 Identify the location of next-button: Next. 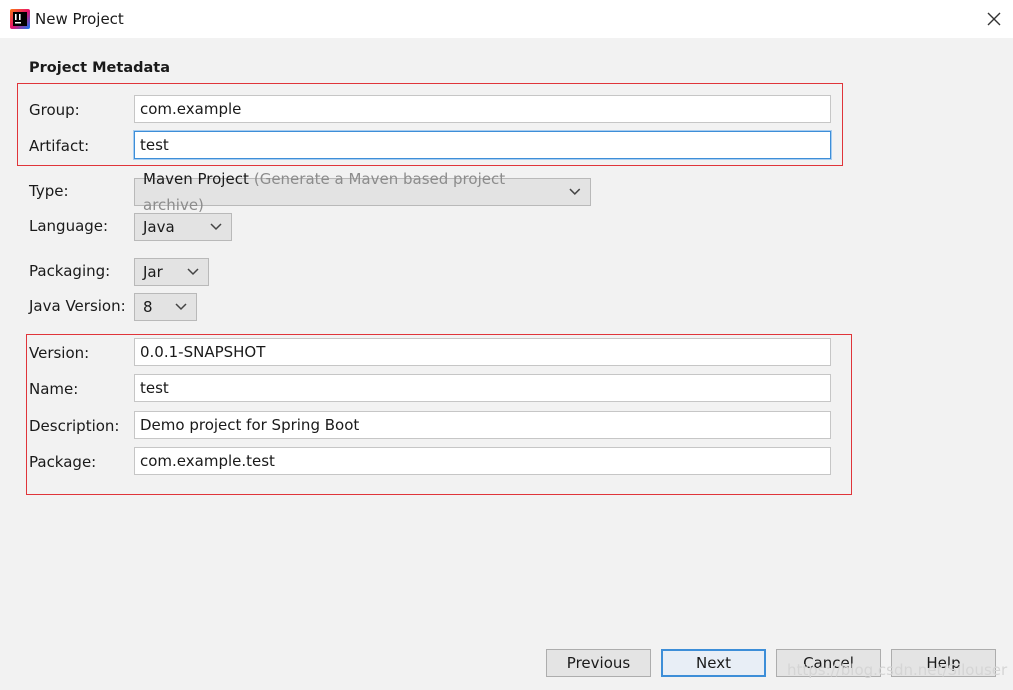
(713, 663).